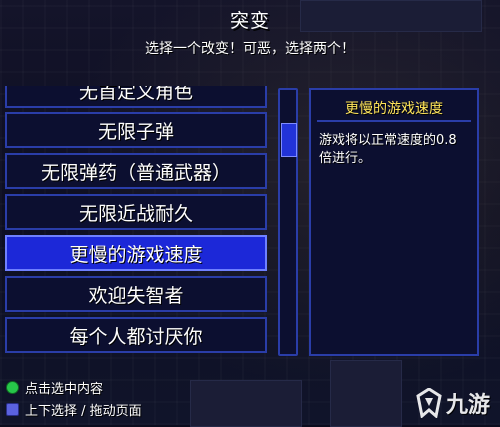 This screenshot has height=427, width=500. Describe the element at coordinates (289, 140) in the screenshot. I see `scrollbar-thumb` at that location.